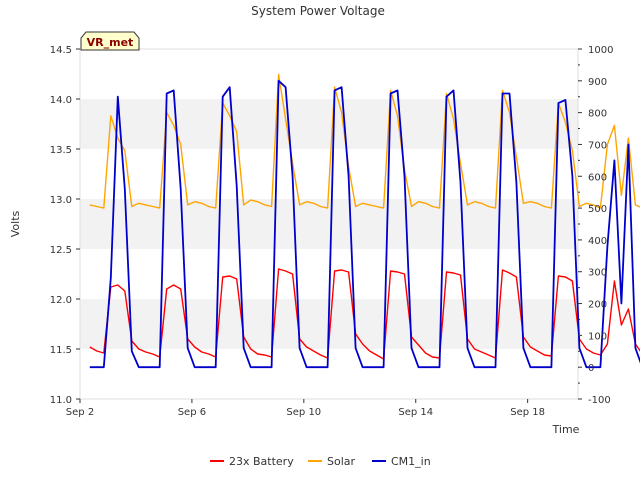 The height and width of the screenshot is (480, 640). I want to click on y-right-tick-label: 0, so click(591, 368).